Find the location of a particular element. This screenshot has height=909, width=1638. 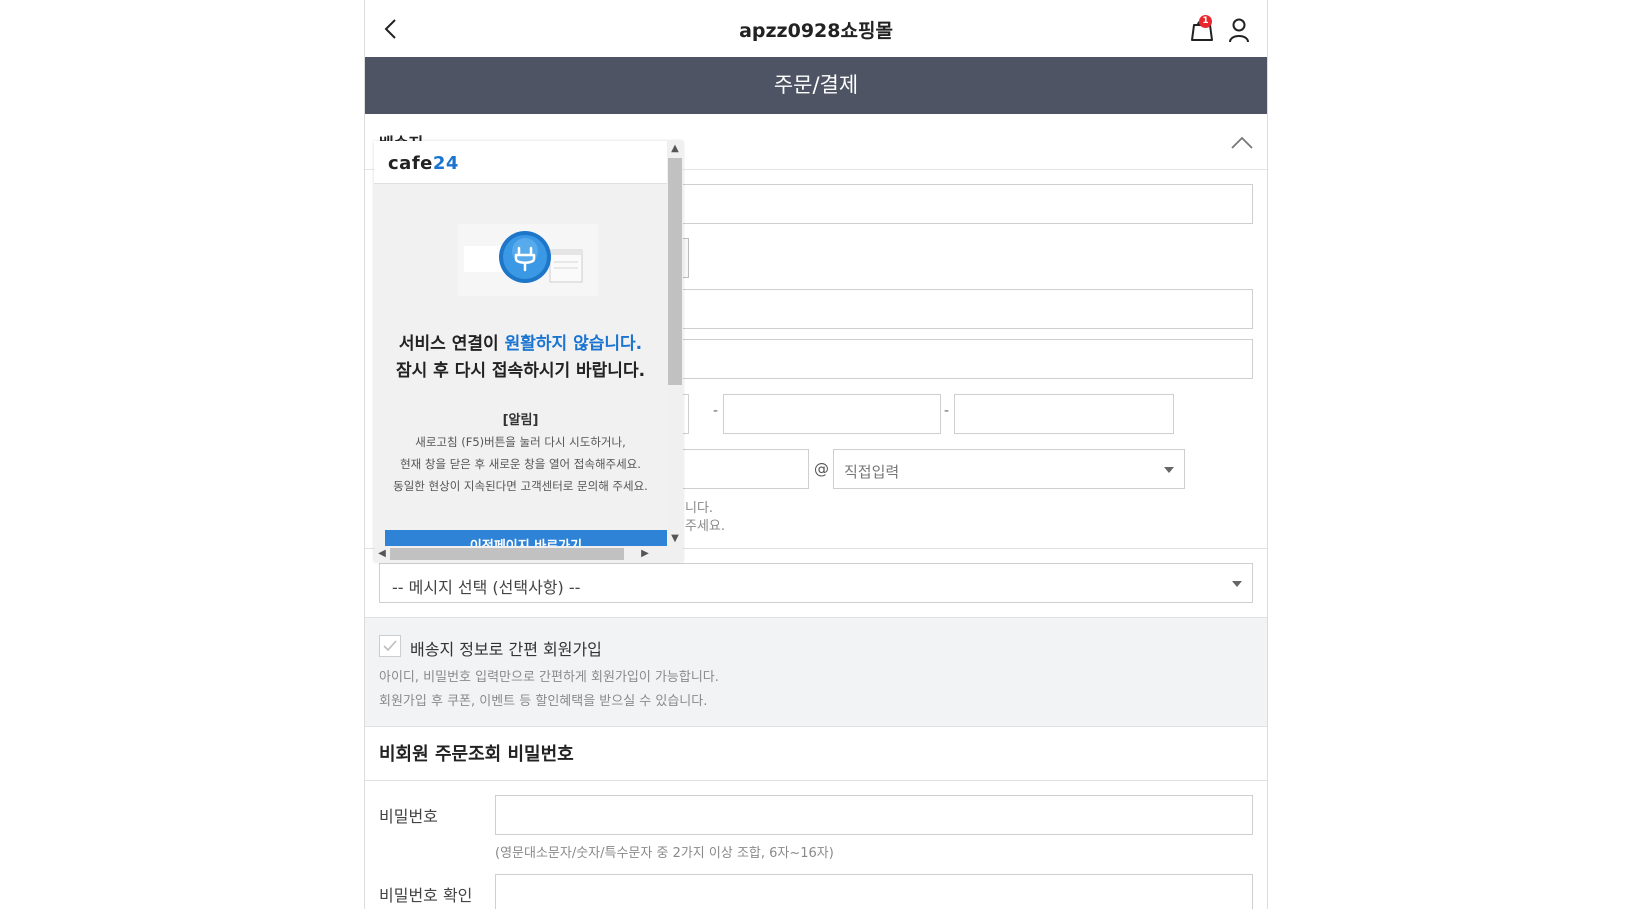

quick-join-desc-1: 아이디, 비밀번호 입력만으로 간편하게 회원가입이 가능합니다. is located at coordinates (549, 677).